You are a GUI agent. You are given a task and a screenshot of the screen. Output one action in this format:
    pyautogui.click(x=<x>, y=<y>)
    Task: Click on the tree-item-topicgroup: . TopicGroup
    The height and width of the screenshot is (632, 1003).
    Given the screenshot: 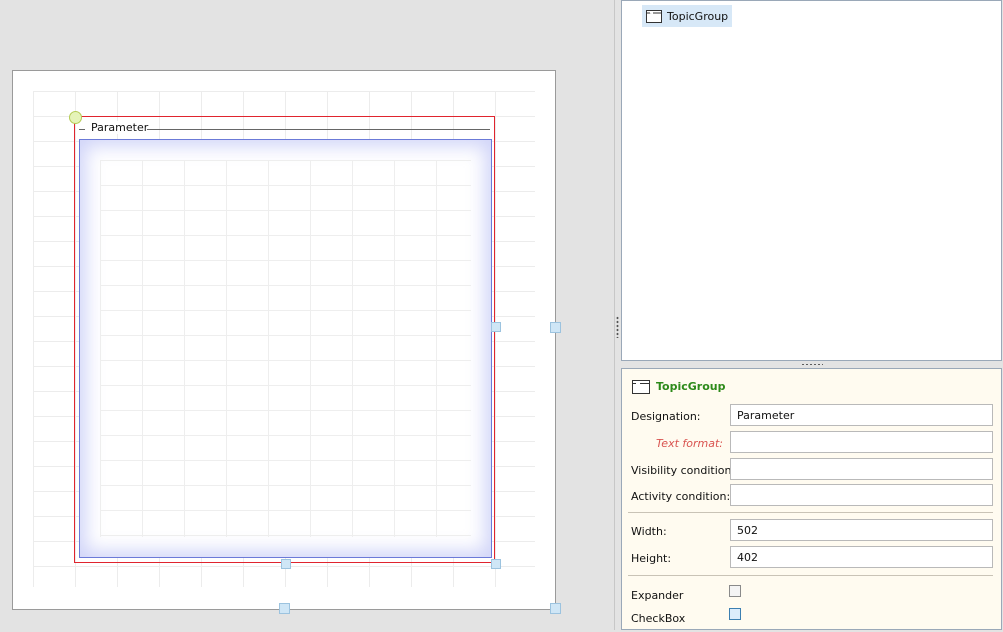 What is the action you would take?
    pyautogui.click(x=687, y=16)
    